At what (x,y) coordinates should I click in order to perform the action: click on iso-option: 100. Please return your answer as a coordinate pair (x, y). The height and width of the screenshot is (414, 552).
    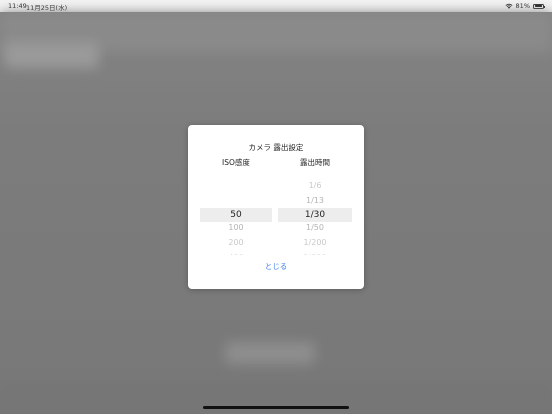
    Looking at the image, I should click on (236, 228).